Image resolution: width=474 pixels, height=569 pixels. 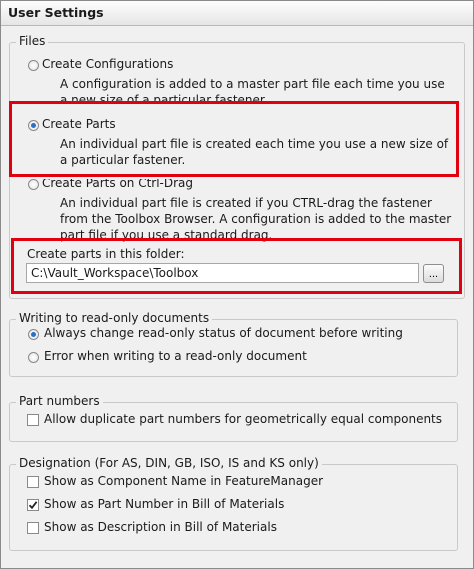 I want to click on show-part-number-bom-checkbox, so click(x=33, y=505).